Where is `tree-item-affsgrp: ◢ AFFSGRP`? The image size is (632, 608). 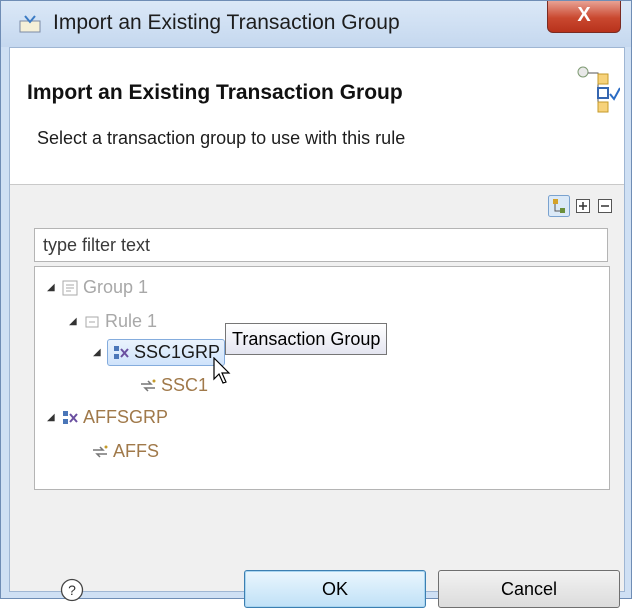
tree-item-affsgrp: ◢ AFFSGRP is located at coordinates (107, 417).